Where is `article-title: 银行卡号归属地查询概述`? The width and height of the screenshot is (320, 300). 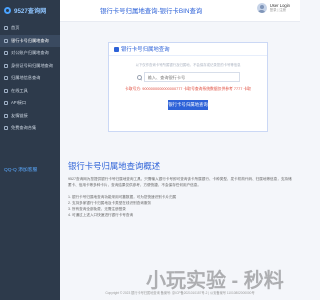 article-title: 银行卡号归属地查询概述 is located at coordinates (114, 166).